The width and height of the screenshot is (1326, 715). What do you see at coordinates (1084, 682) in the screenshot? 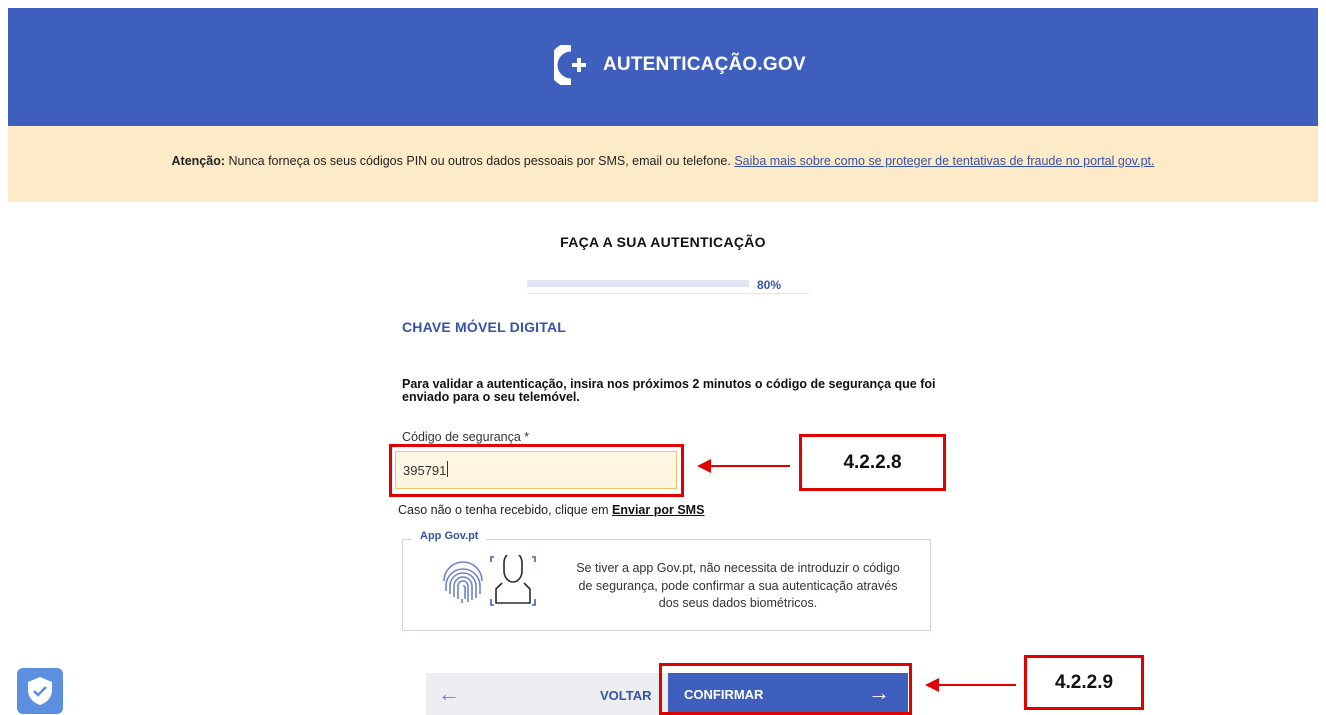
I see `annotation-confirm-label: 4.2.2.9` at bounding box center [1084, 682].